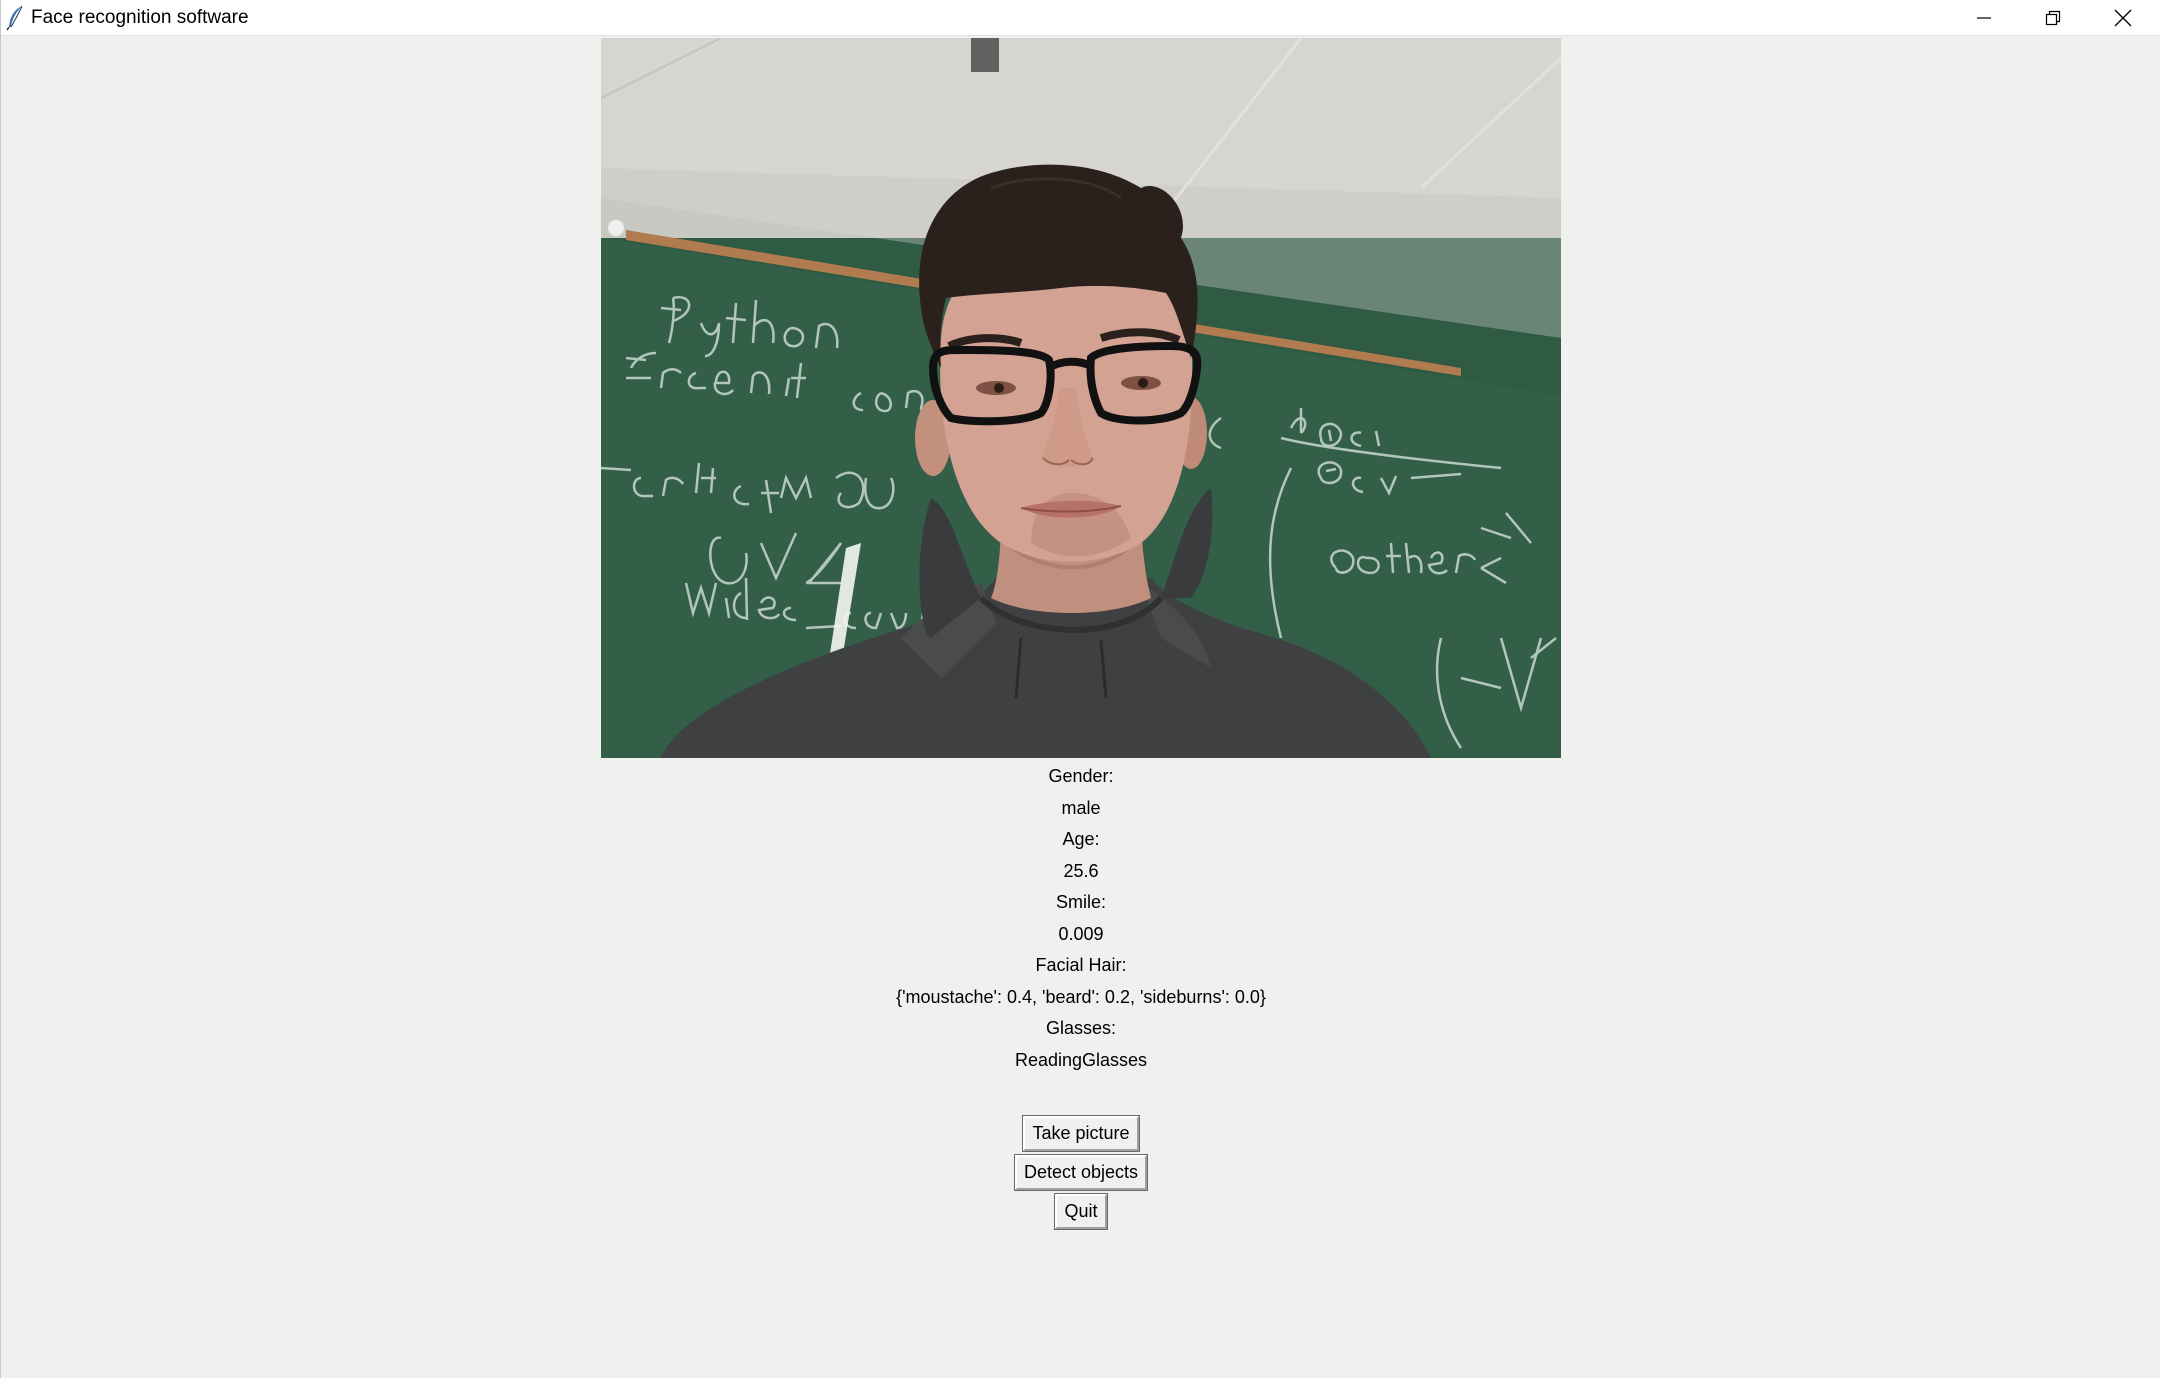  I want to click on close-icon, so click(2123, 18).